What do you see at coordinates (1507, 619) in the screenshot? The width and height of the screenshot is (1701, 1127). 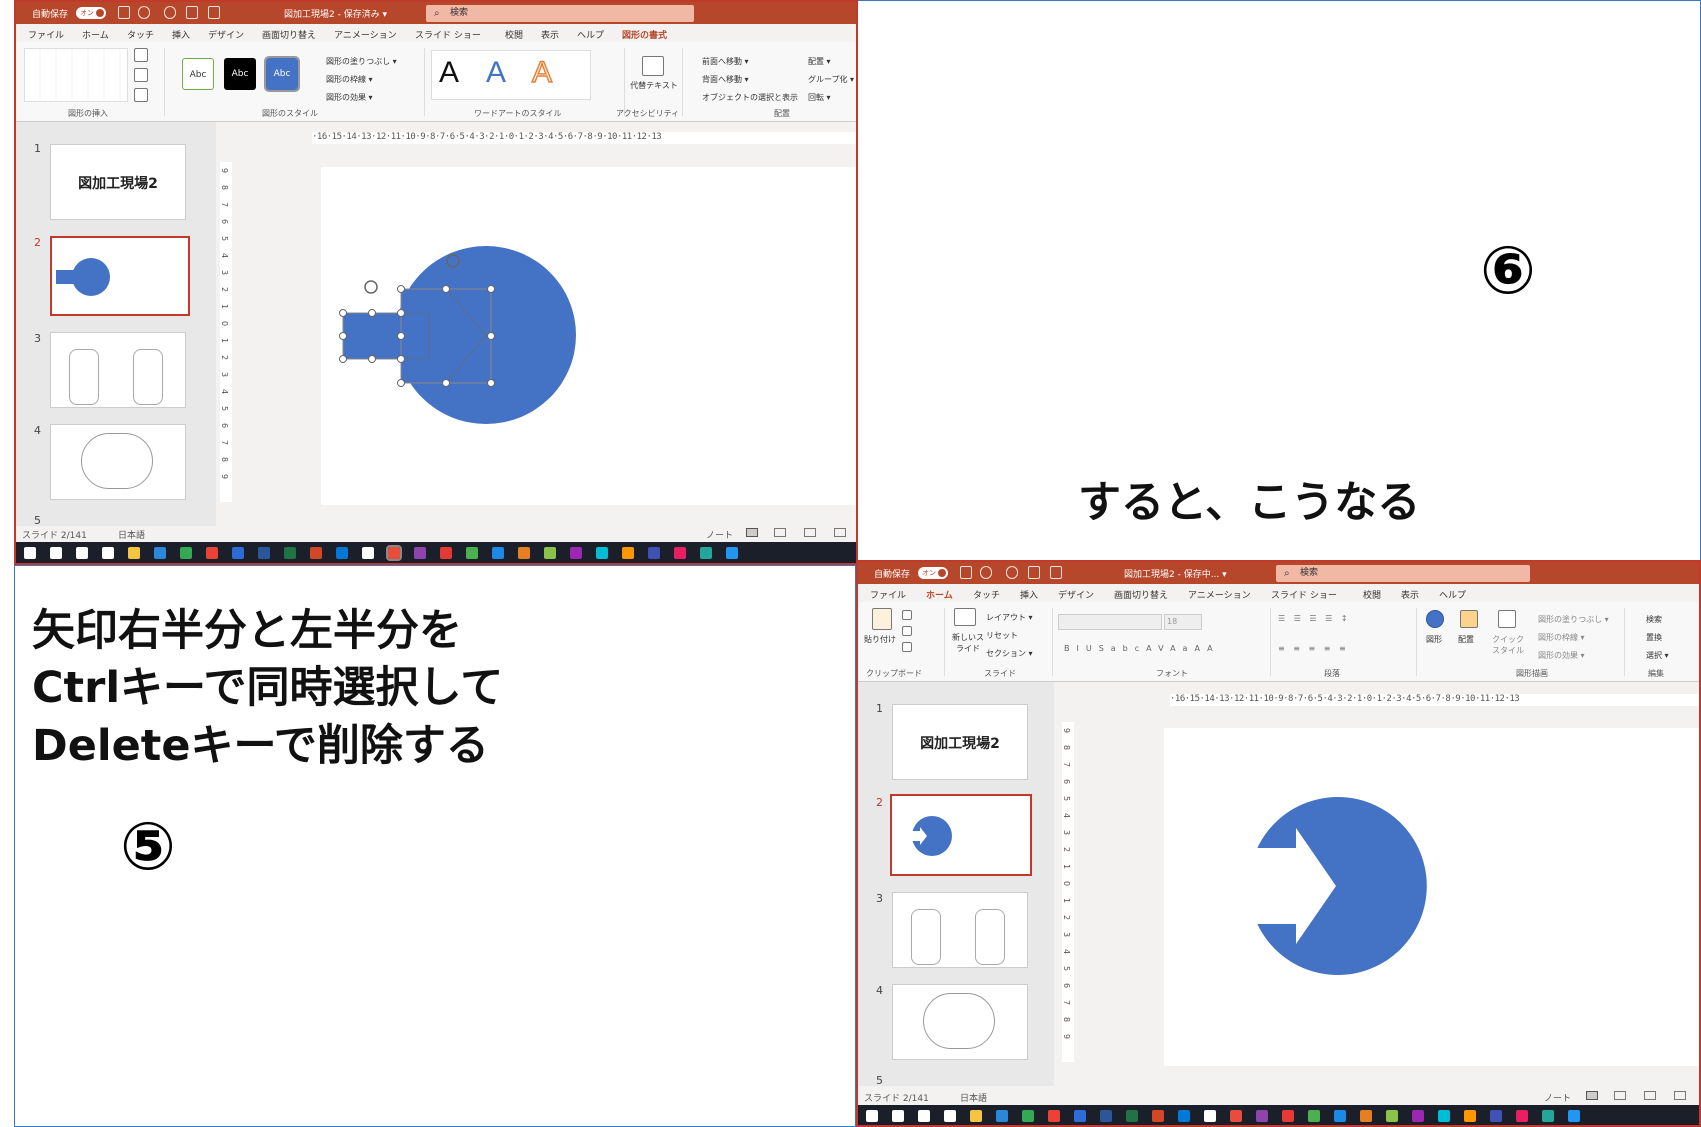 I see `quick-style-icon` at bounding box center [1507, 619].